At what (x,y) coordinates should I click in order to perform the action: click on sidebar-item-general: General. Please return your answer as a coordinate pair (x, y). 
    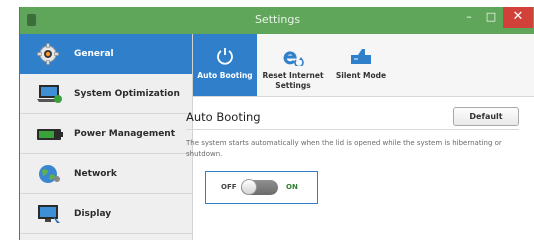
    Looking at the image, I should click on (106, 54).